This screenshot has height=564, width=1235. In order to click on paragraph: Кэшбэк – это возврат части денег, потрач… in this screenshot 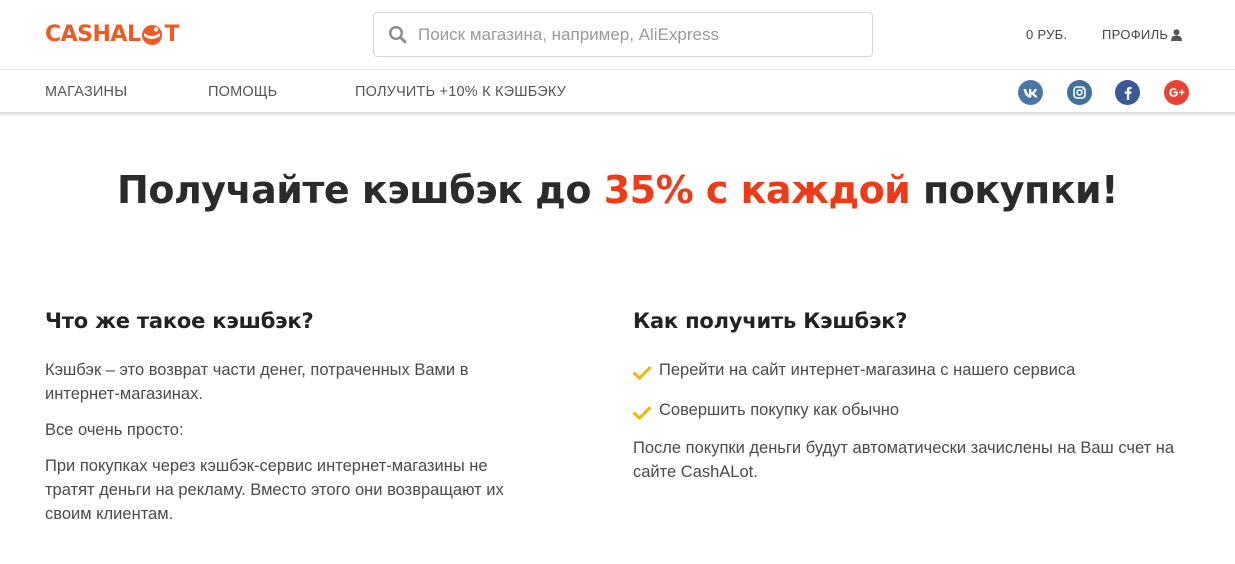, I will do `click(257, 382)`.